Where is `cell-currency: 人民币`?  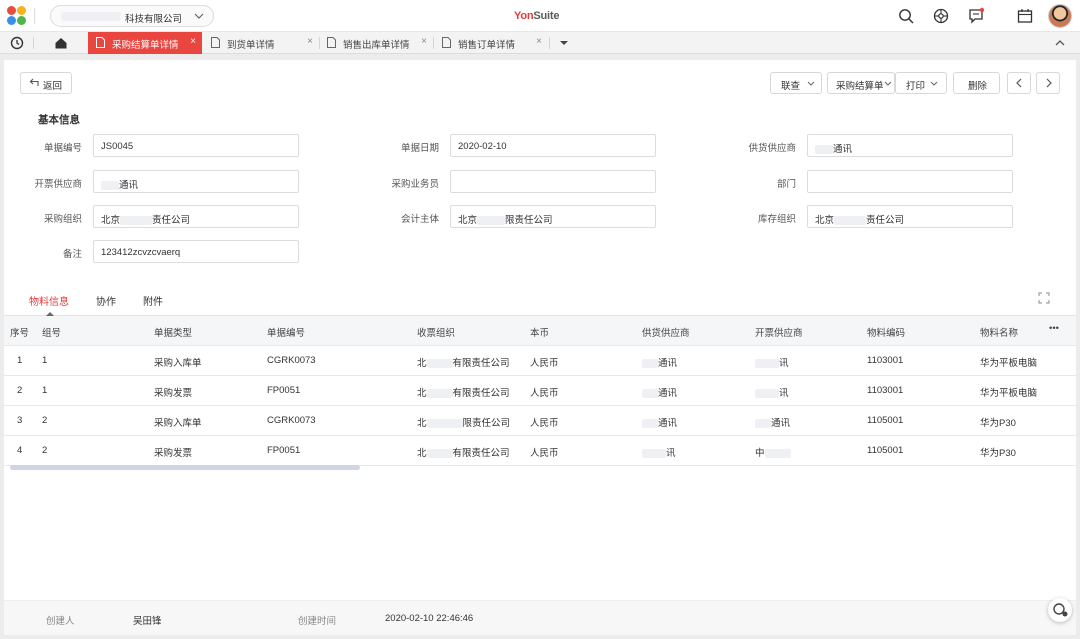
cell-currency: 人民币 is located at coordinates (544, 393).